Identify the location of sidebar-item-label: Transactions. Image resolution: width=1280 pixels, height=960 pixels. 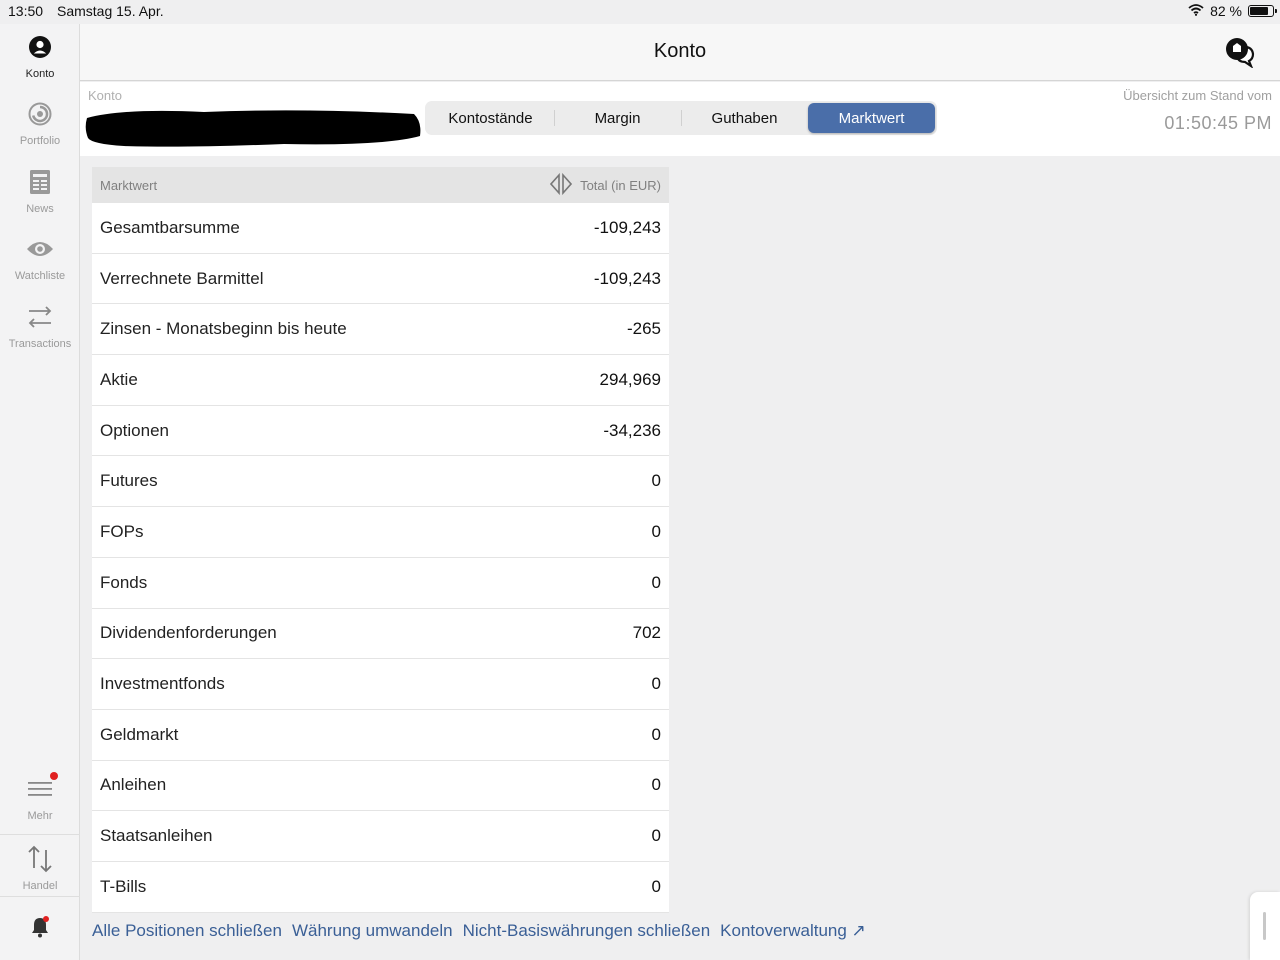
(40, 344).